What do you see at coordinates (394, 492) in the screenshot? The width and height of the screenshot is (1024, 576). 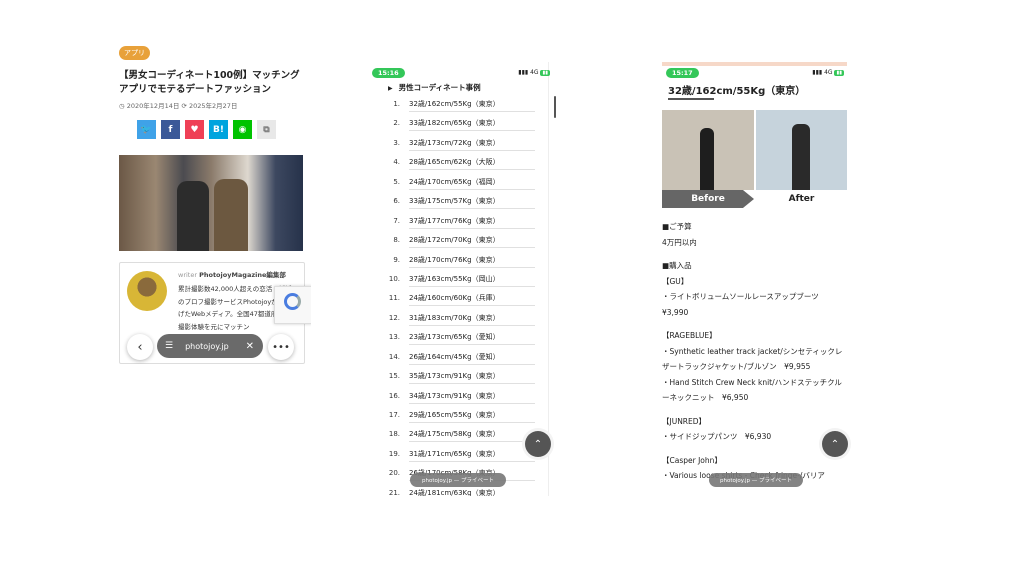 I see `list-item-number: 21.` at bounding box center [394, 492].